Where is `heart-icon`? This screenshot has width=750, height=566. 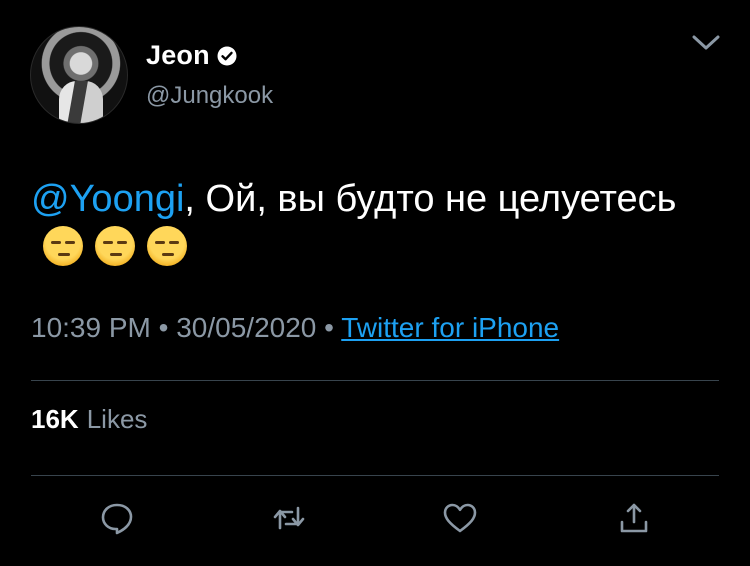 heart-icon is located at coordinates (460, 518).